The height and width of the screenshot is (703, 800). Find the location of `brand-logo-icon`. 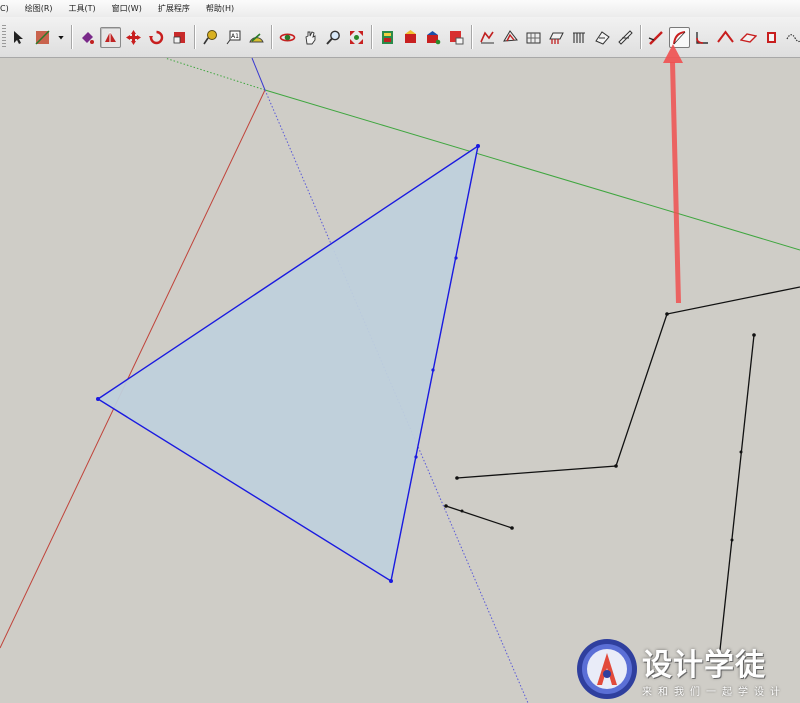

brand-logo-icon is located at coordinates (607, 669).